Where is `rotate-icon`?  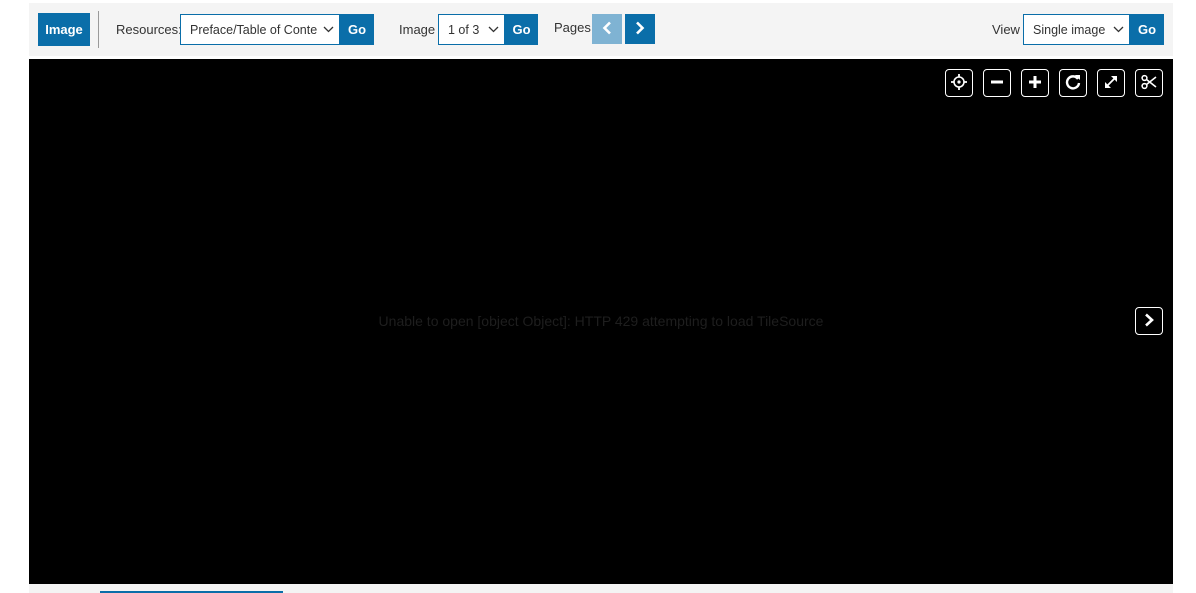
rotate-icon is located at coordinates (1073, 83).